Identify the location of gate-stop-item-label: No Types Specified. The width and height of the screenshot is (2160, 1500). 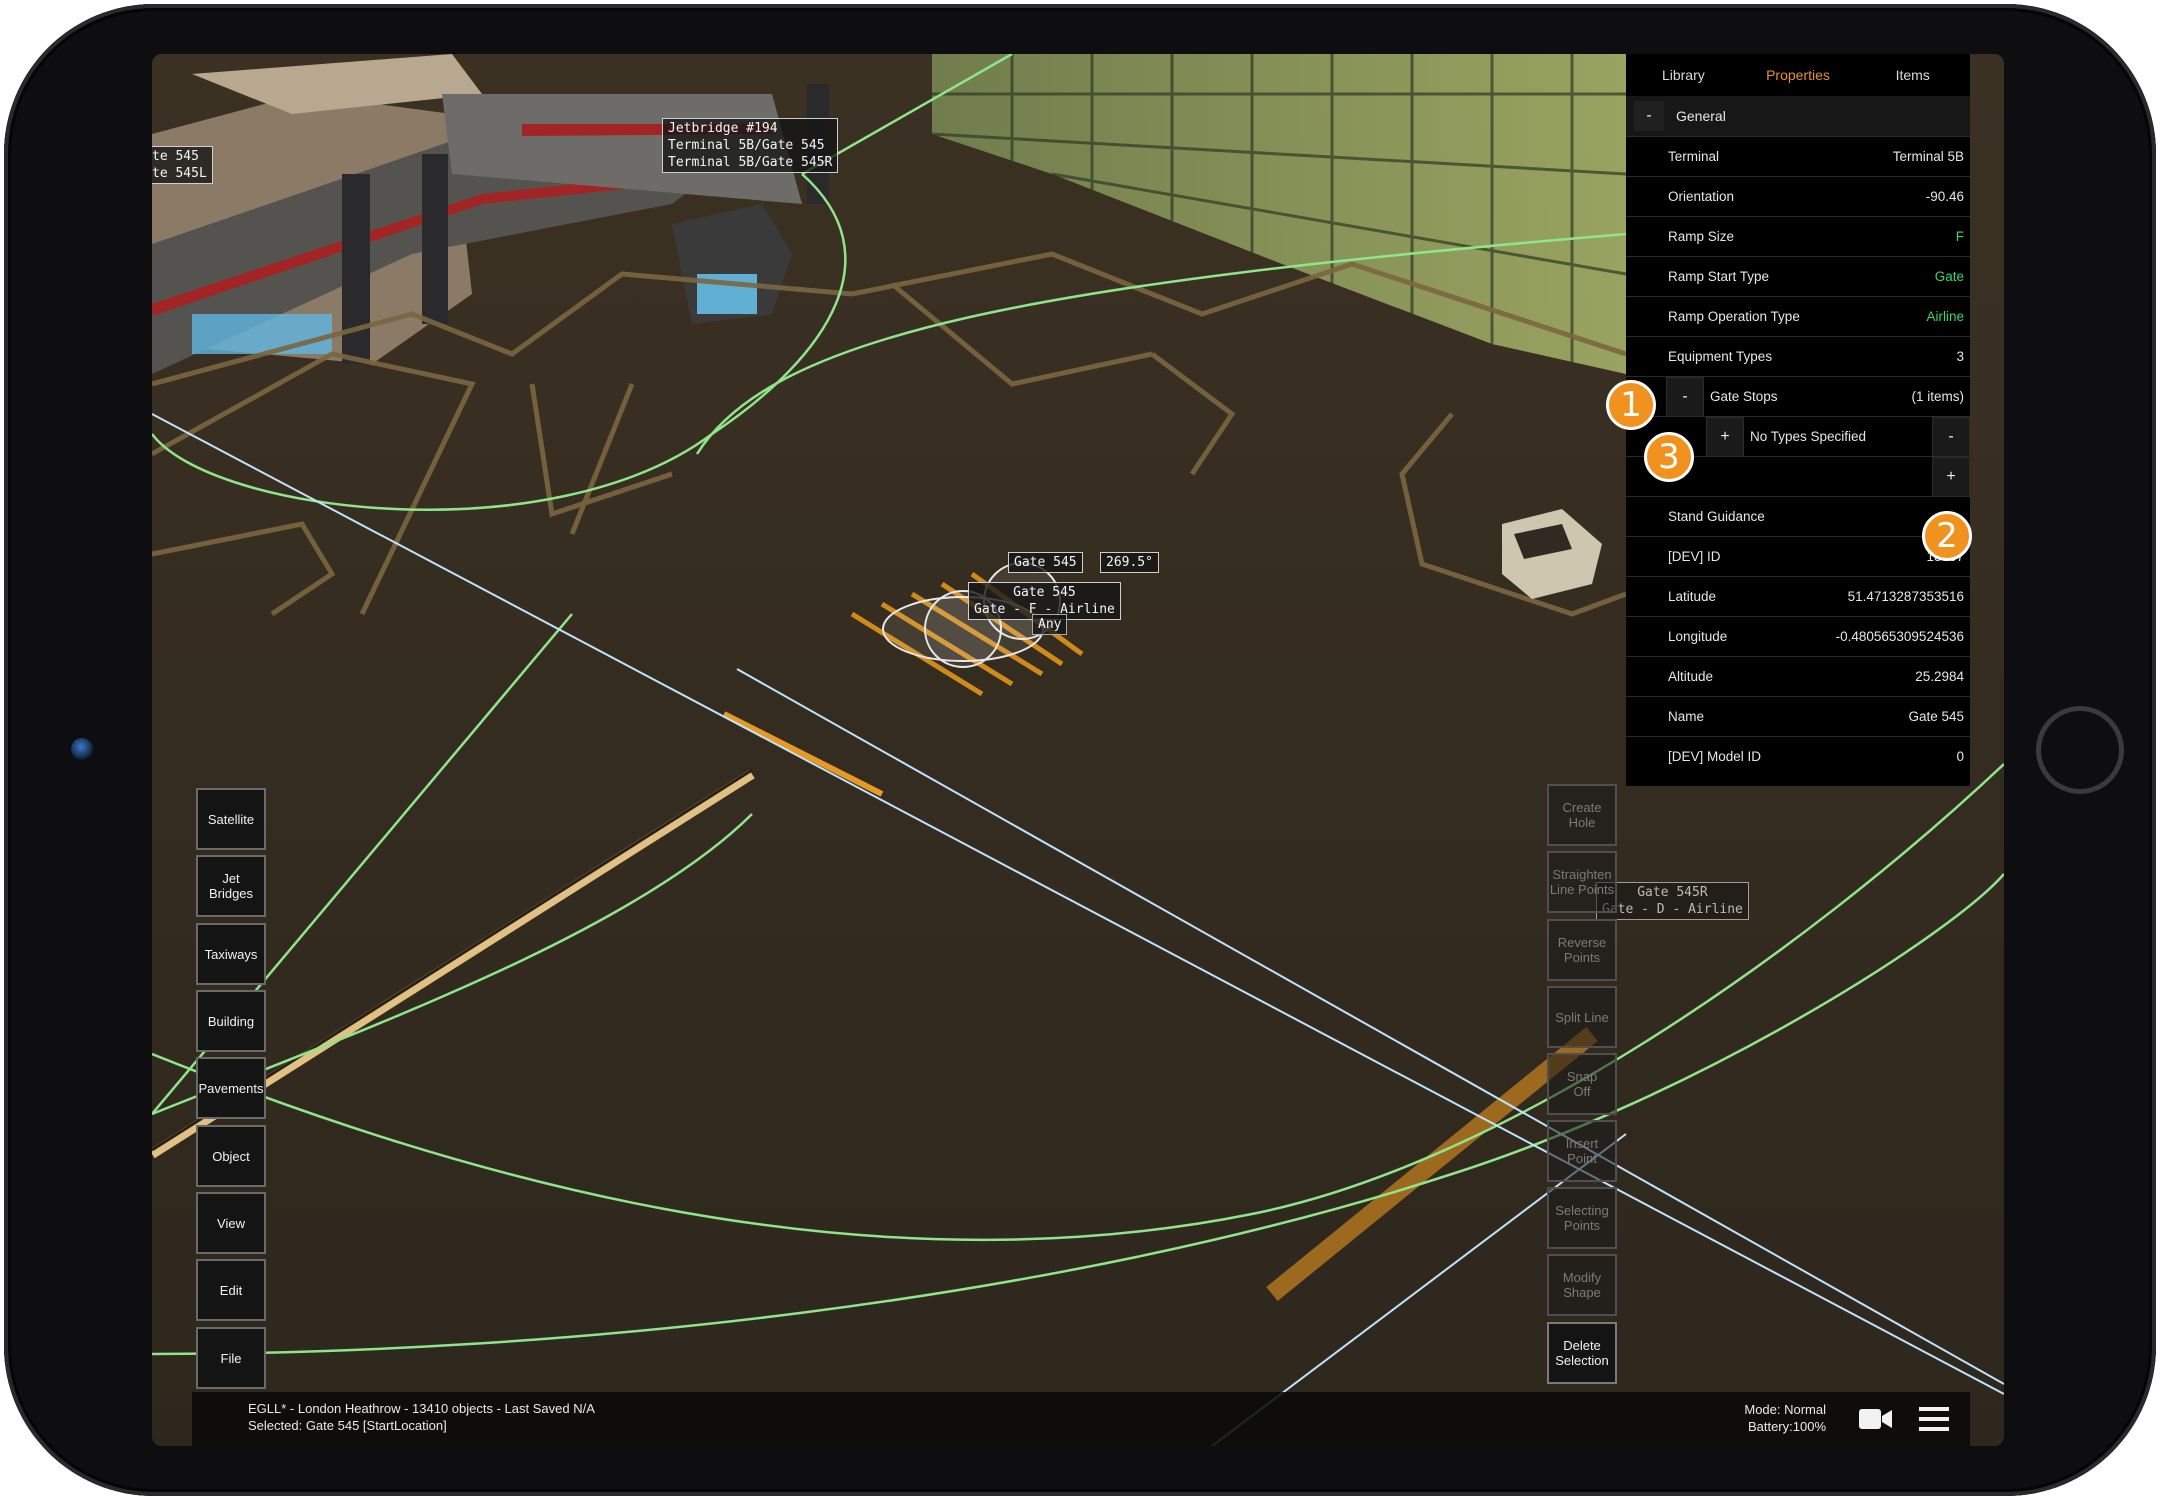
(1808, 436).